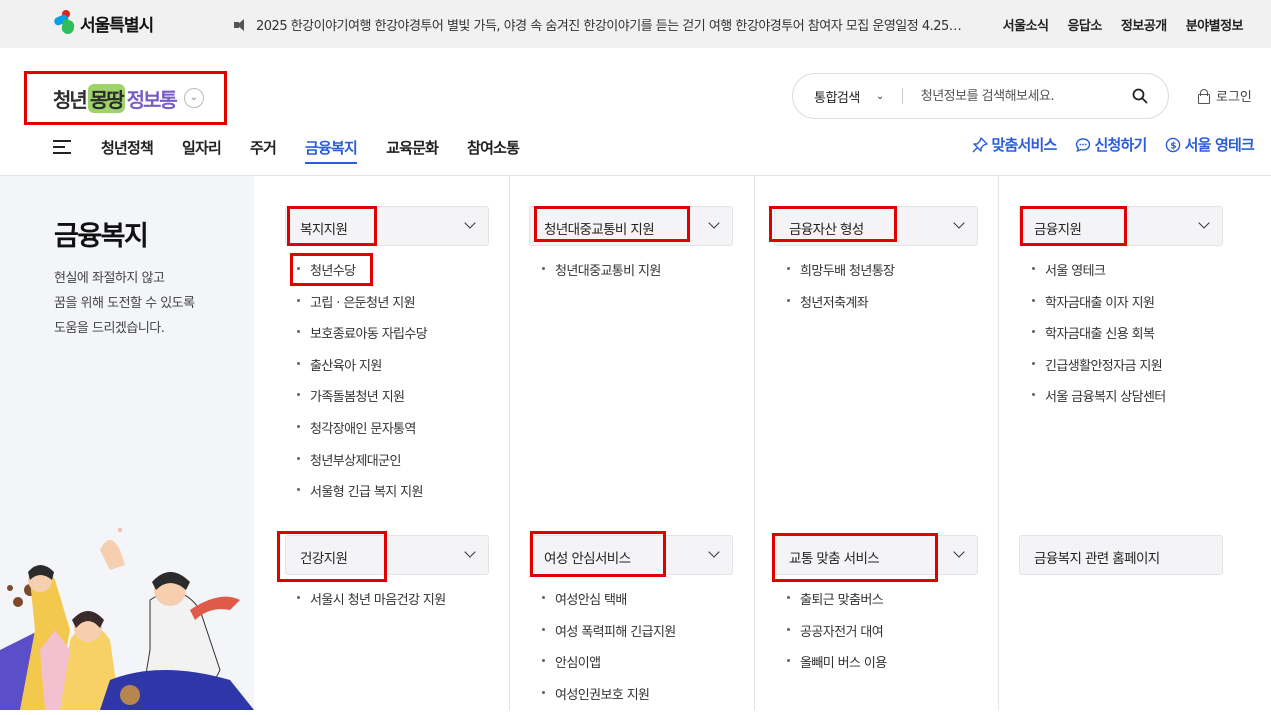 The height and width of the screenshot is (715, 1271). I want to click on top-link-eungdapso: 응답소, so click(1084, 24).